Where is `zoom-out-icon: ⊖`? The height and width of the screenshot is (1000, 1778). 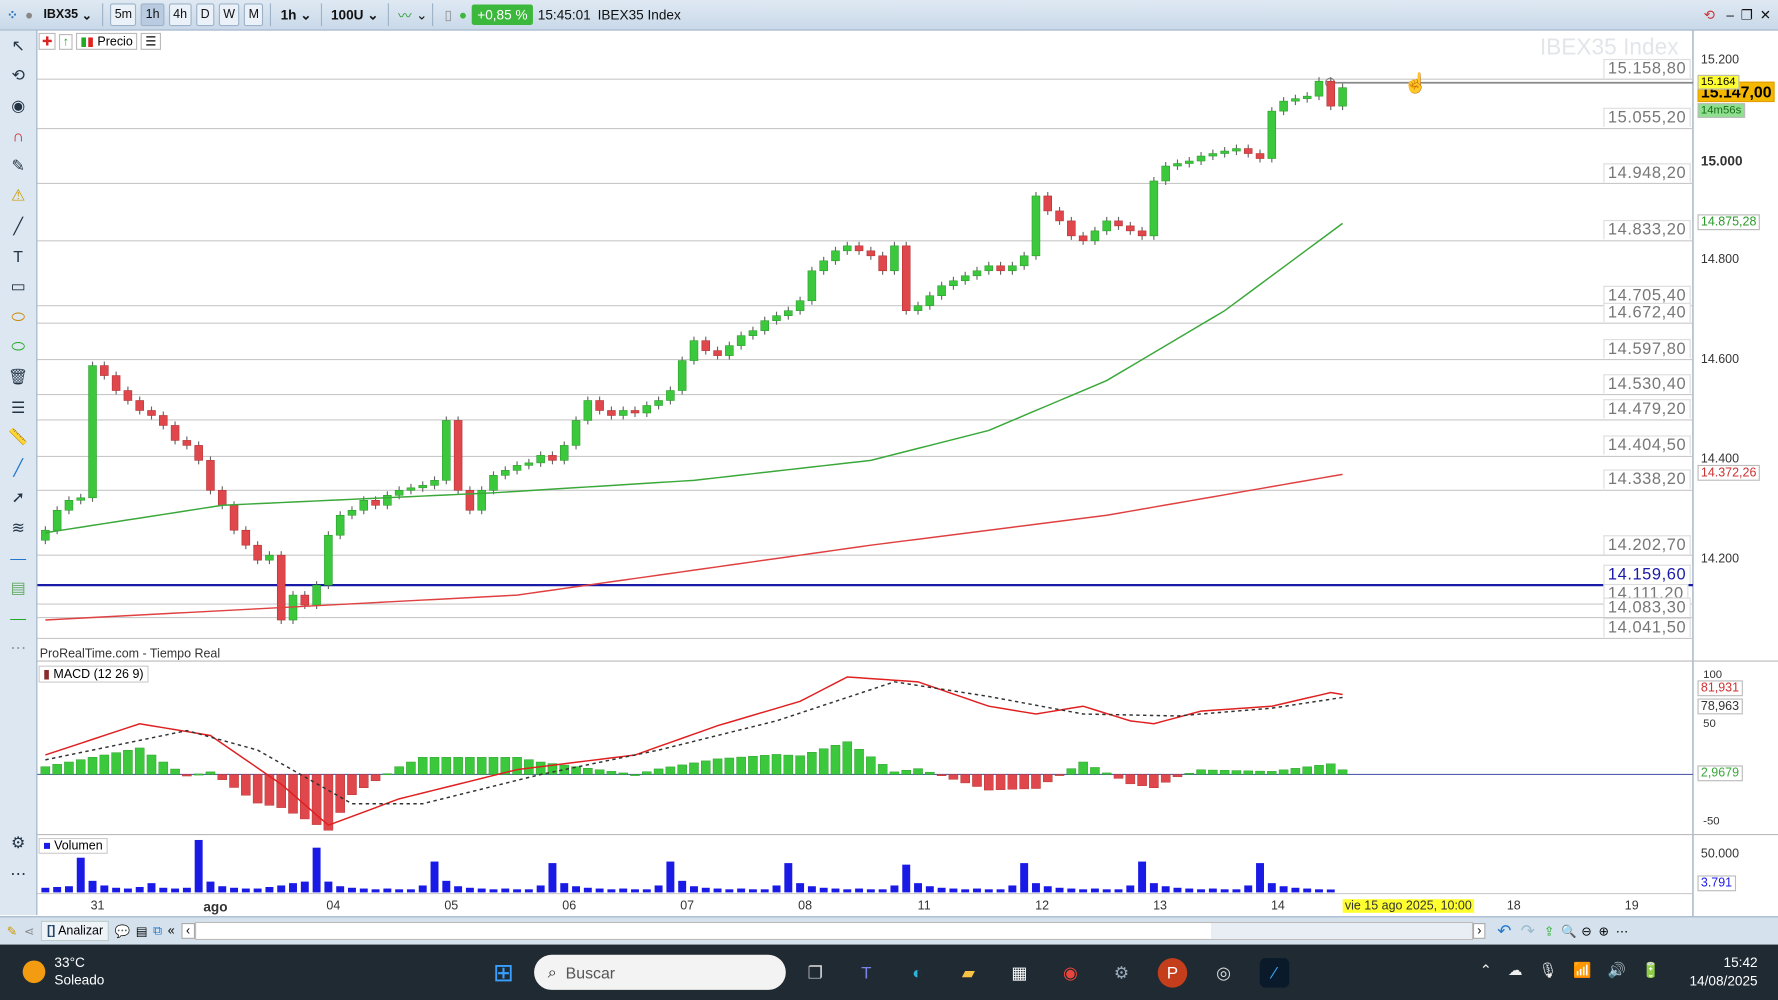
zoom-out-icon: ⊖ is located at coordinates (1586, 931).